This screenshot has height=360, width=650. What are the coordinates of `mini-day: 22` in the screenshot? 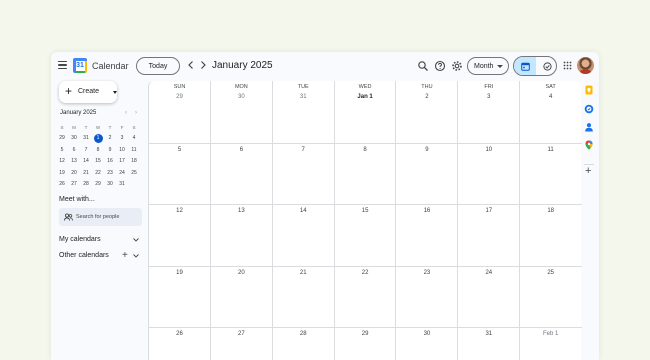 It's located at (98, 173).